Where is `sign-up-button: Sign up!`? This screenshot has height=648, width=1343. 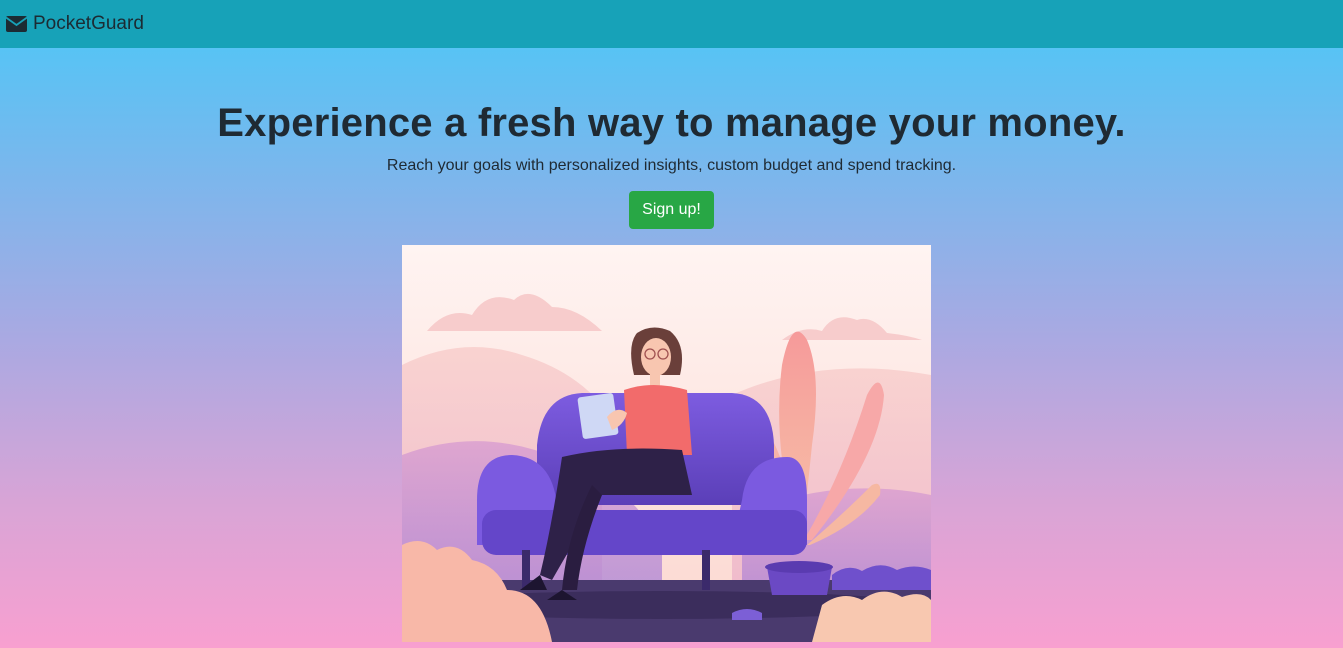
sign-up-button: Sign up! is located at coordinates (671, 210).